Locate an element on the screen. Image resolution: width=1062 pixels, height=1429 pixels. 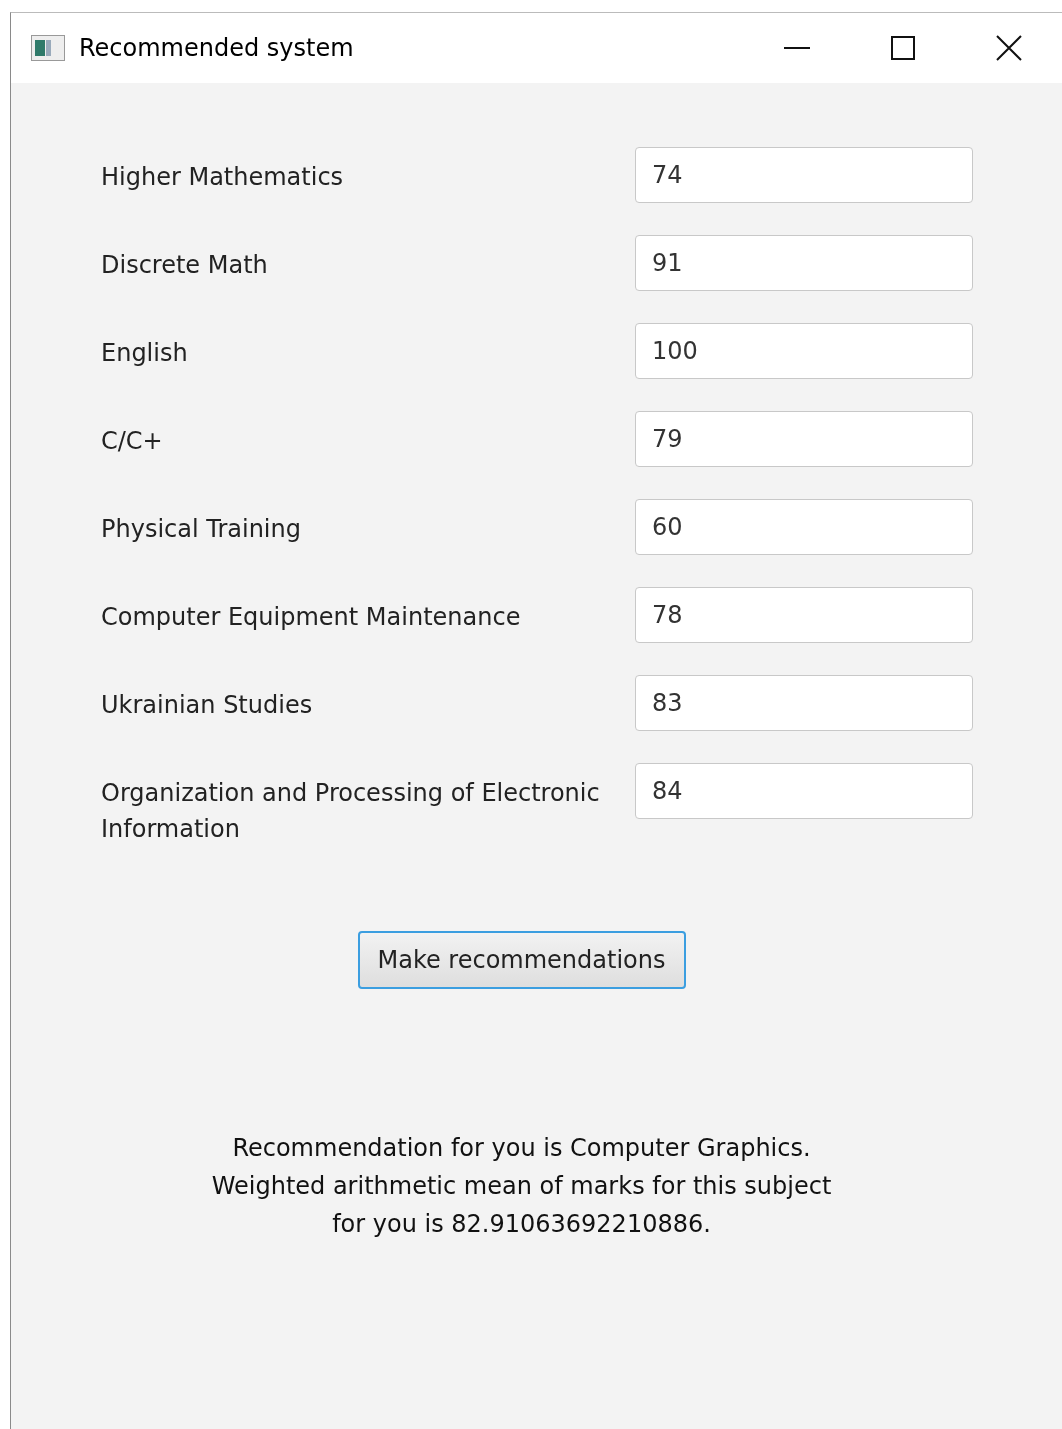
subject-label: Computer Equipment Maintenance is located at coordinates (311, 617).